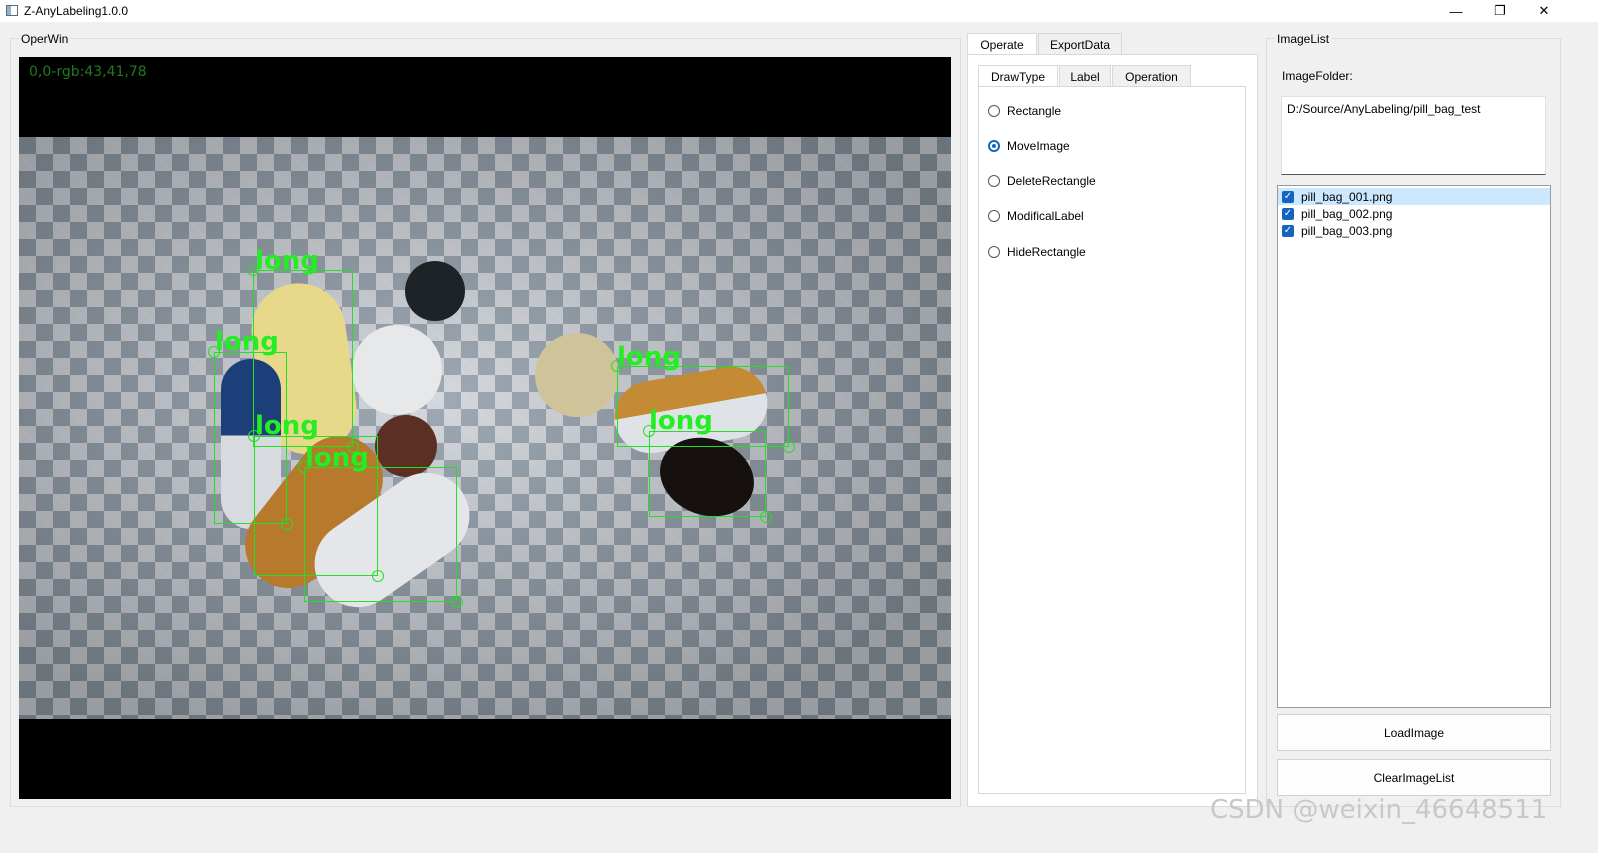  What do you see at coordinates (799, 11) in the screenshot?
I see `title-bar: Z-AnyLabeling1.0.0 — ❐ ✕` at bounding box center [799, 11].